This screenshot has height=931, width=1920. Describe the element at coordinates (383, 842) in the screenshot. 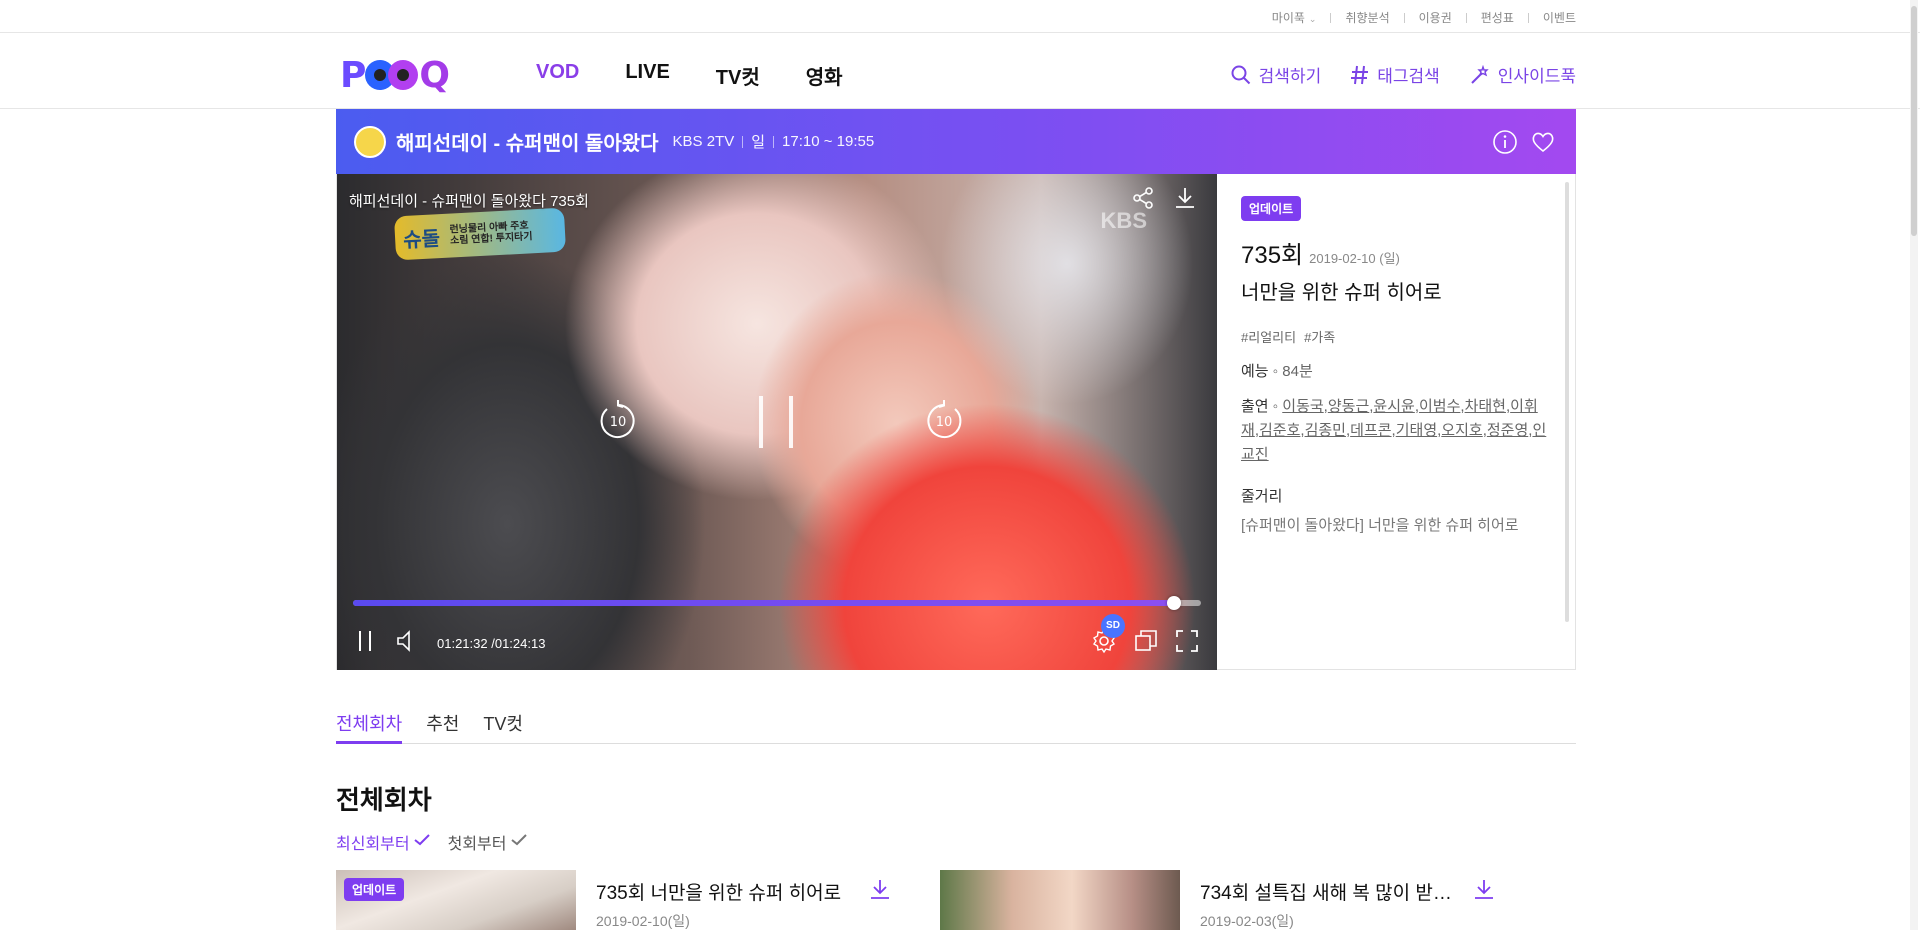

I see `sort-latest: 최신회부터` at that location.